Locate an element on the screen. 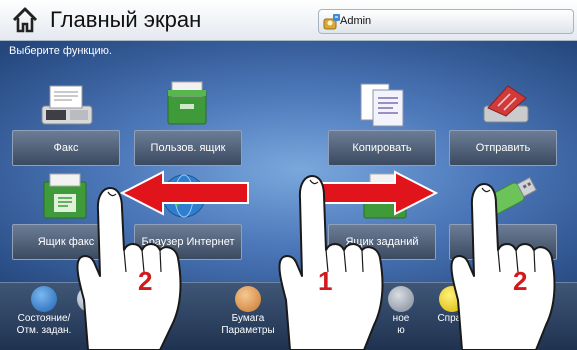  page-title: Главный экран is located at coordinates (126, 19).